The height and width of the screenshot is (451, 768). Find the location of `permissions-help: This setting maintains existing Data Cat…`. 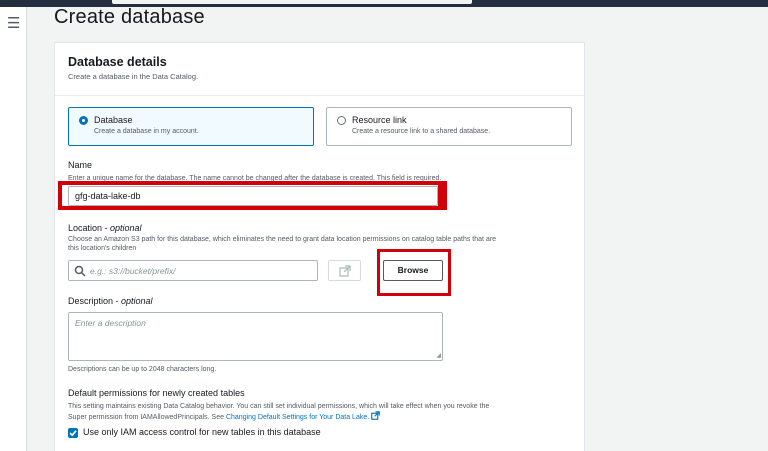

permissions-help: This setting maintains existing Data Cat… is located at coordinates (278, 412).